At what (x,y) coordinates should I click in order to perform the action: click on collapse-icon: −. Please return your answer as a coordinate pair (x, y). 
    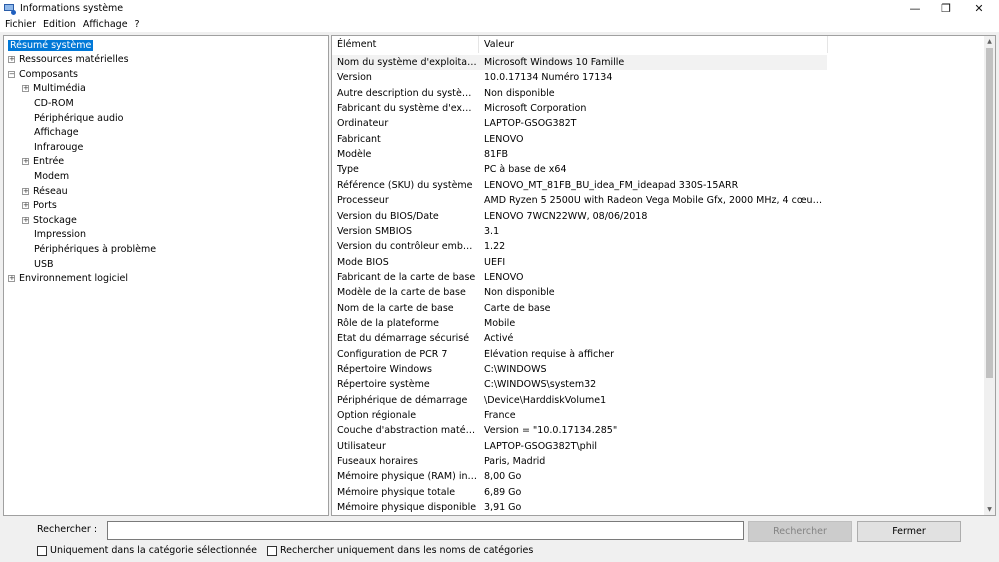
    Looking at the image, I should click on (11, 74).